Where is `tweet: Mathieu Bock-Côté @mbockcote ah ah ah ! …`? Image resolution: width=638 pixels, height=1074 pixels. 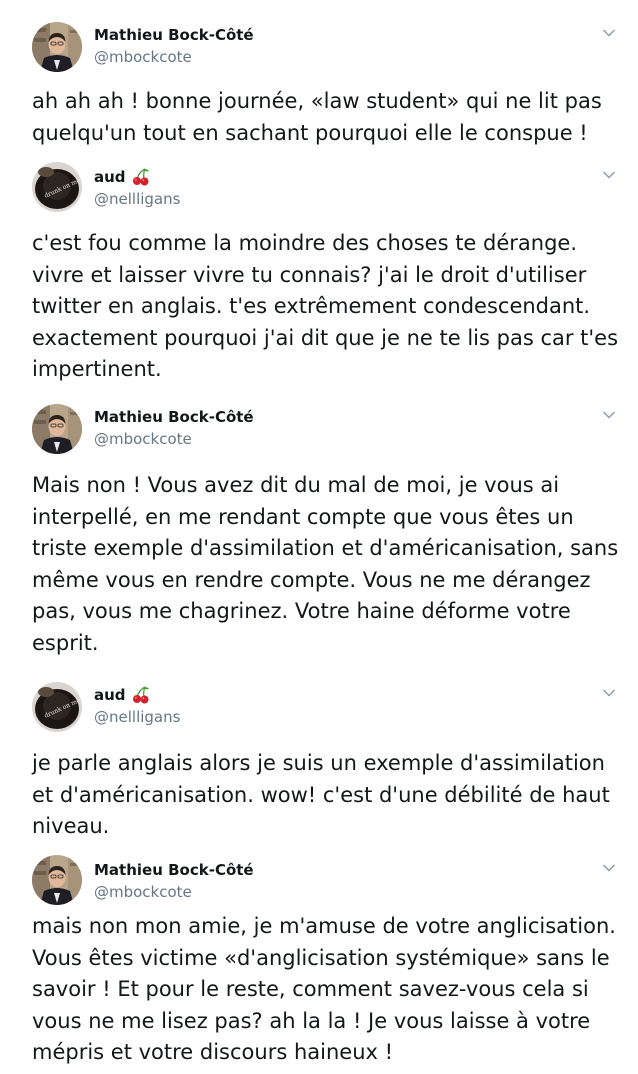
tweet: Mathieu Bock-Côté @mbockcote ah ah ah ! … is located at coordinates (319, 80).